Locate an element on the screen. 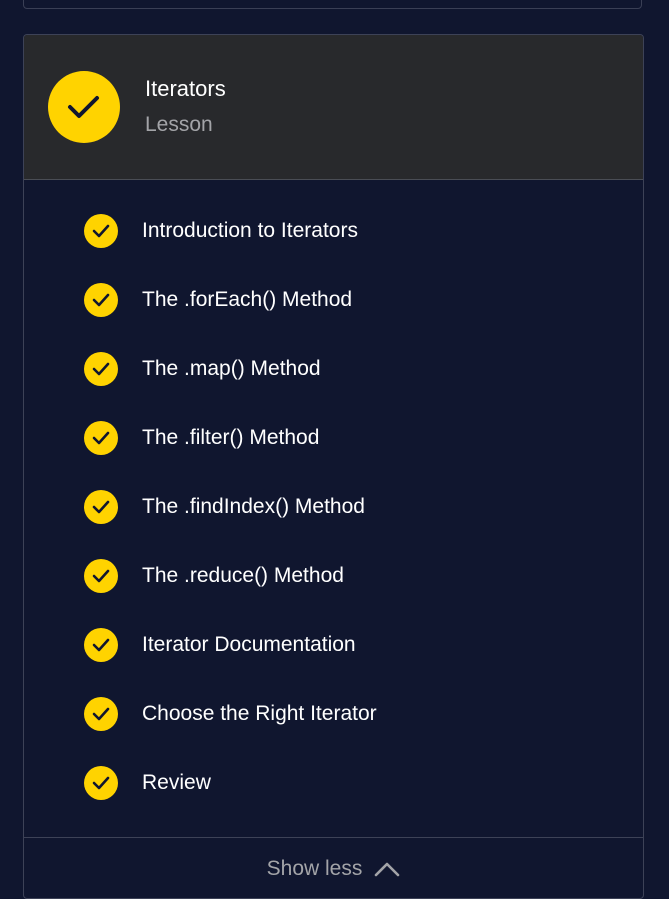 Image resolution: width=669 pixels, height=899 pixels. list-item: The .reduce() Method is located at coordinates (333, 574).